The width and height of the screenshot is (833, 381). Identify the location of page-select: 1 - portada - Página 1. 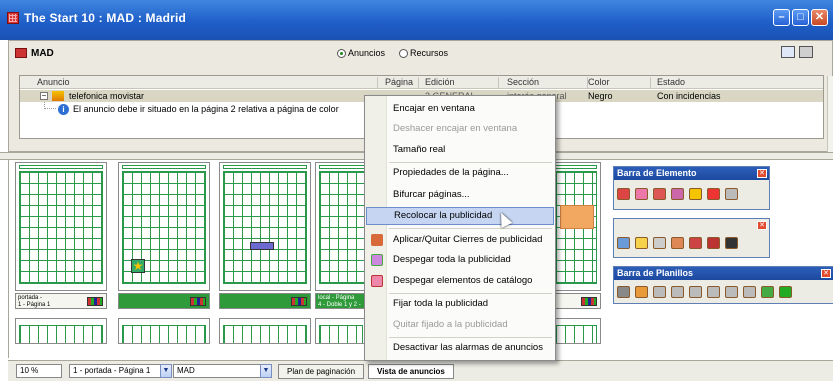
(115, 371).